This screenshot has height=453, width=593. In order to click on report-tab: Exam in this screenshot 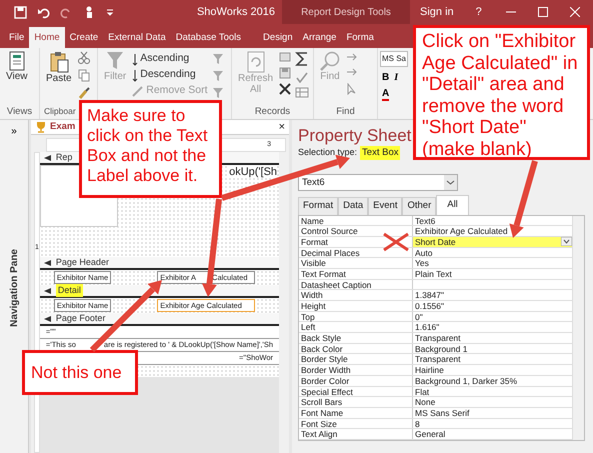, I will do `click(63, 127)`.